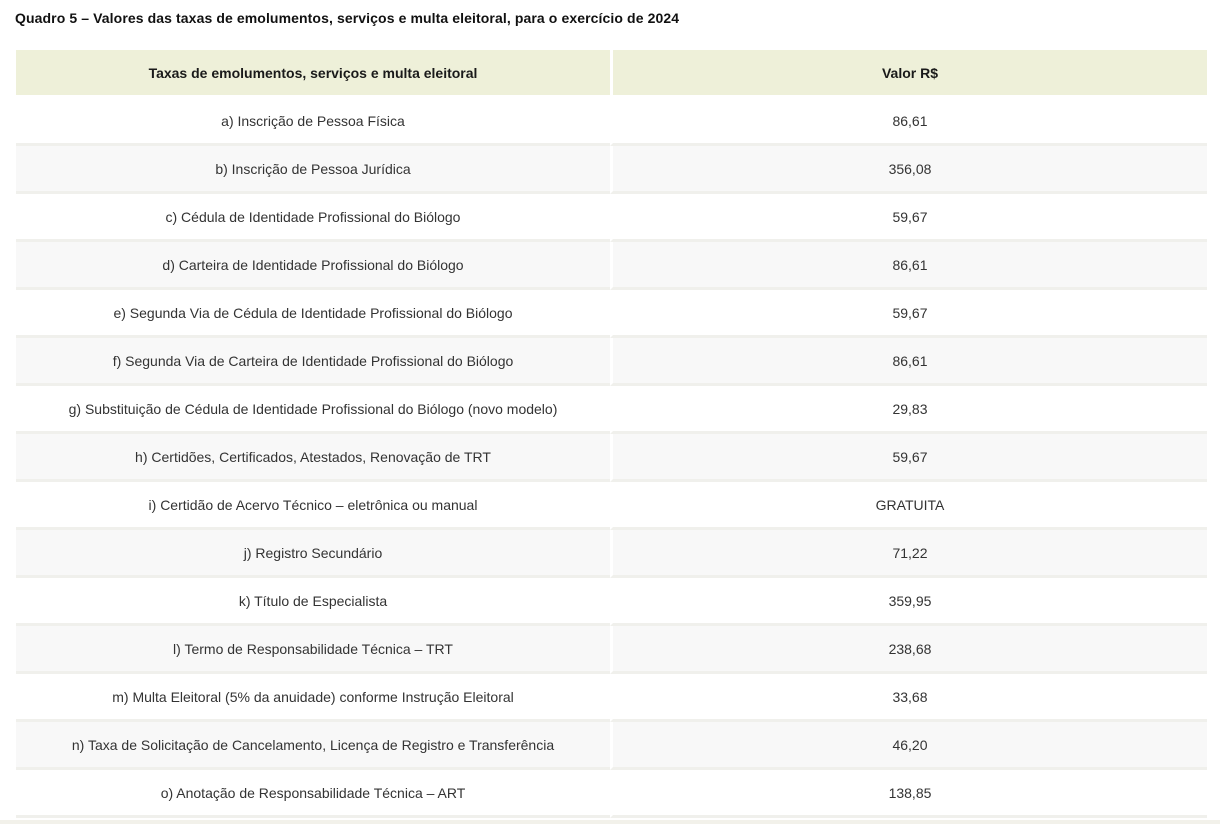 Image resolution: width=1220 pixels, height=824 pixels. What do you see at coordinates (908, 170) in the screenshot?
I see `fee-value-cell: 356,08` at bounding box center [908, 170].